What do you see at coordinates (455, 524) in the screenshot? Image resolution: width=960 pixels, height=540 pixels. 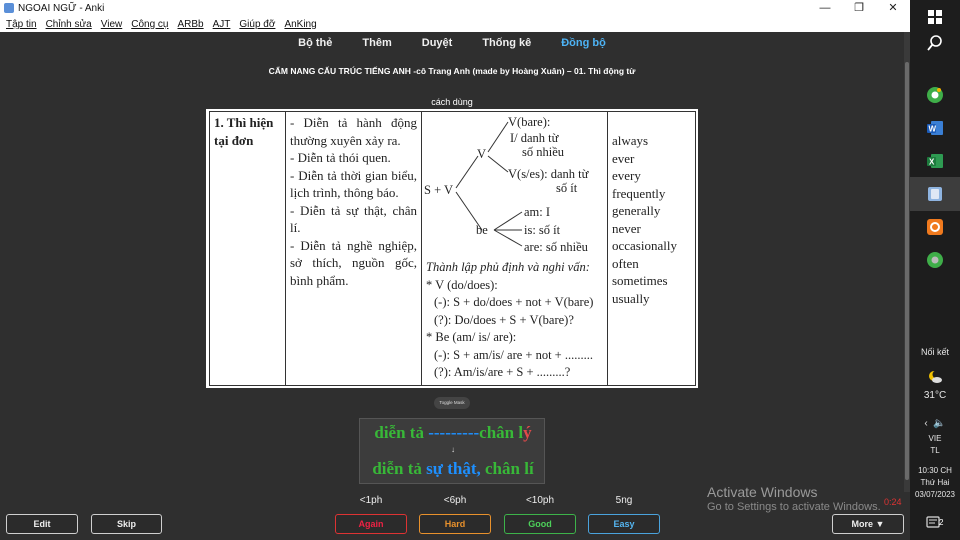 I see `hard-button: Hard` at bounding box center [455, 524].